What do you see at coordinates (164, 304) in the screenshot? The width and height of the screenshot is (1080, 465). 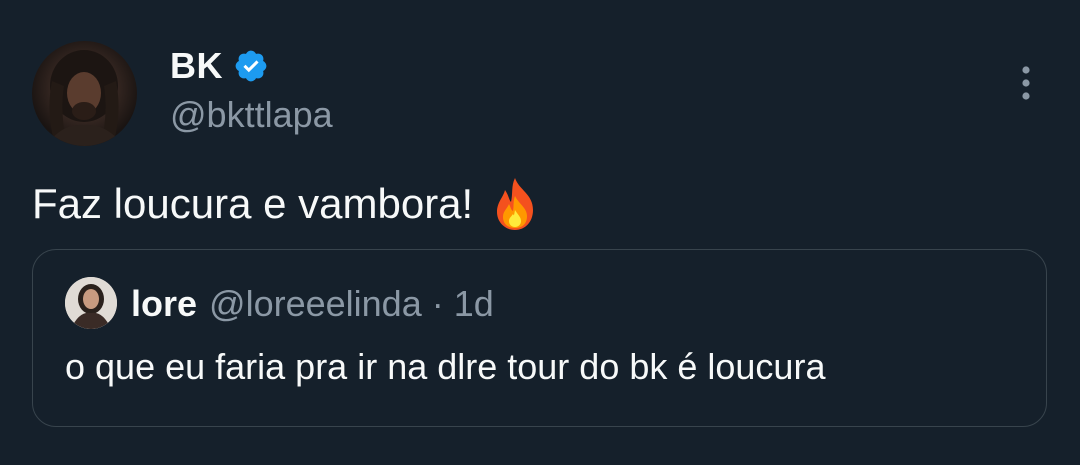 I see `quoted-author-display-name: lore` at bounding box center [164, 304].